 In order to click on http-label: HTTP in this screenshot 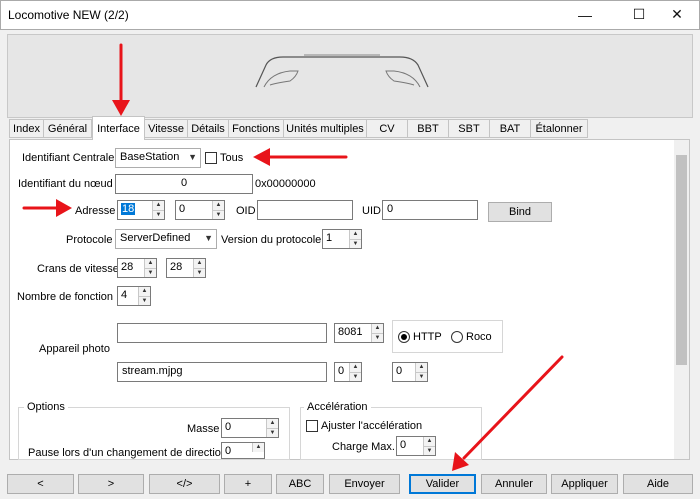, I will do `click(427, 337)`.